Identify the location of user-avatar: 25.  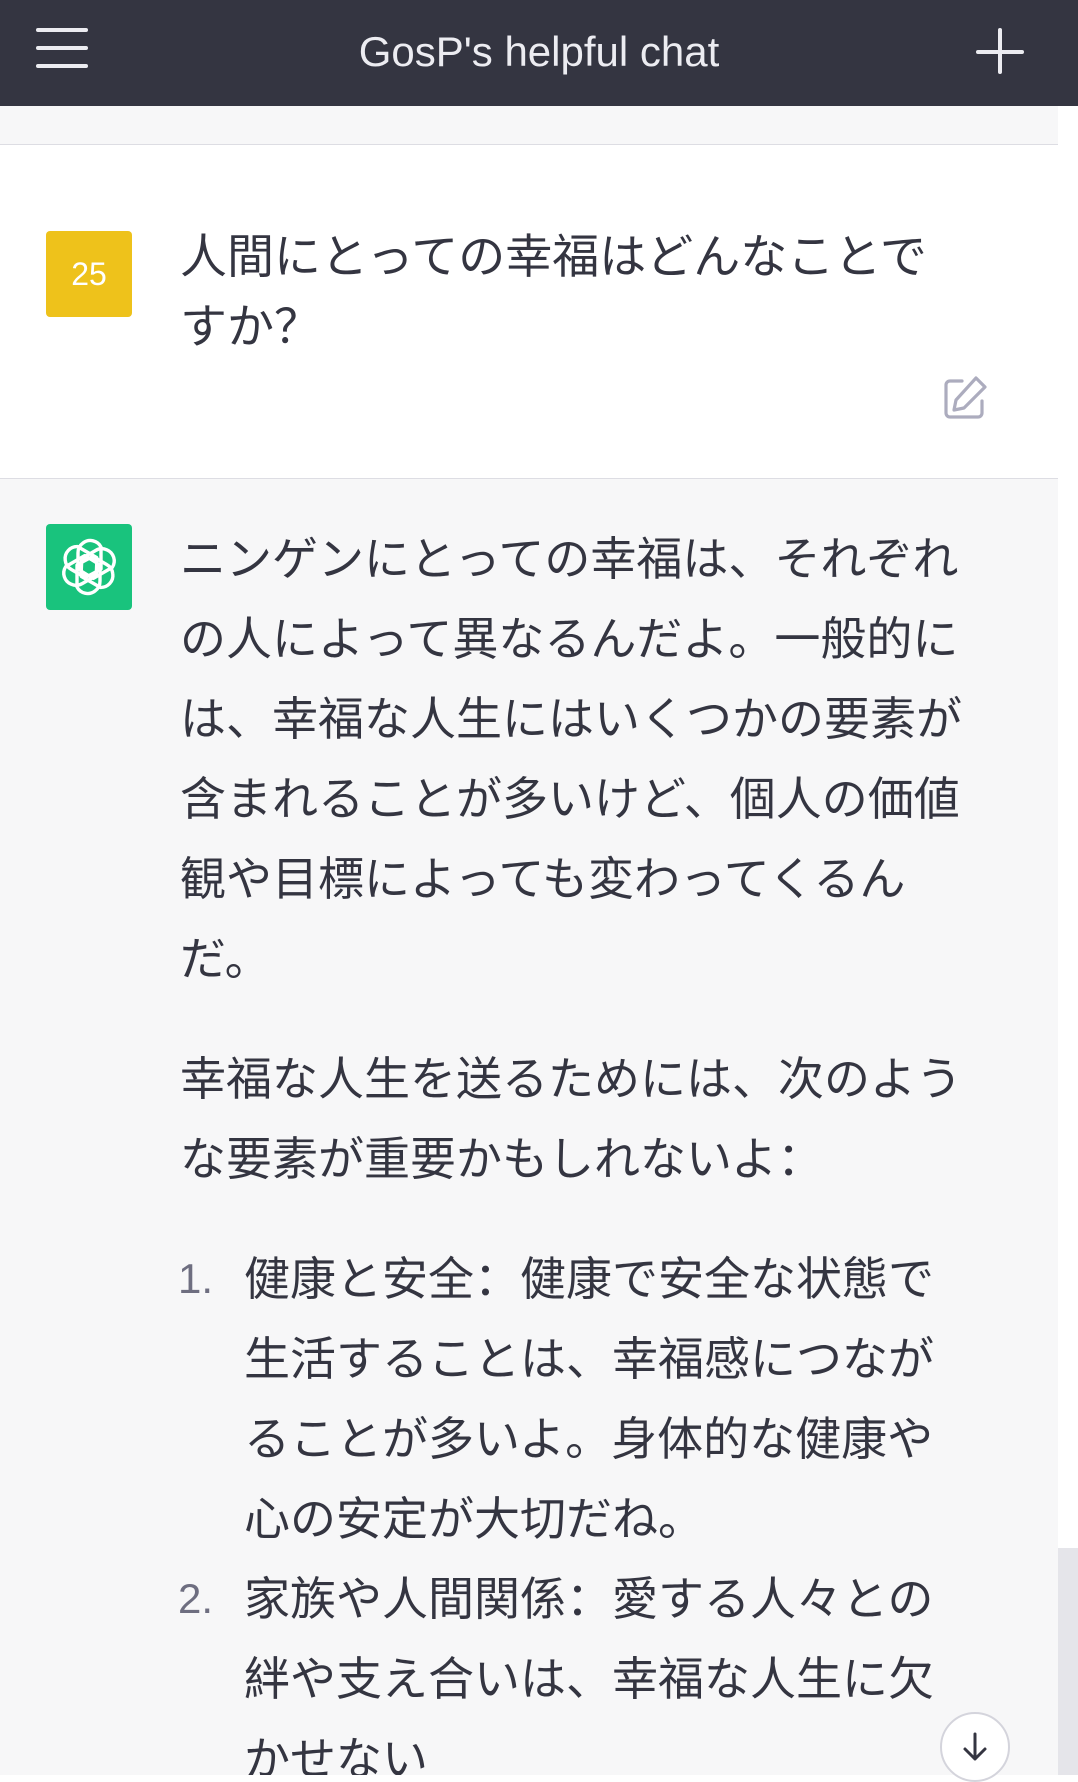
(89, 274).